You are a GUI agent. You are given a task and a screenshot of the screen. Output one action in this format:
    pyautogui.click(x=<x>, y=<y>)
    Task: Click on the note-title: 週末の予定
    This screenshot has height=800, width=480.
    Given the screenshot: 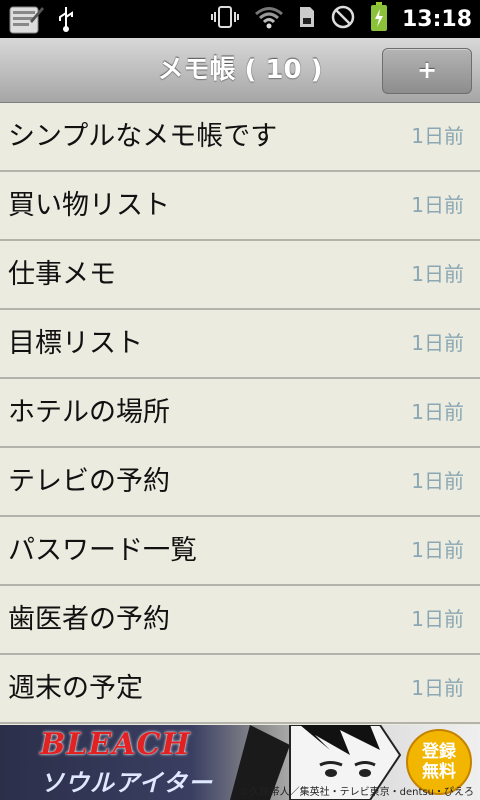 What is the action you would take?
    pyautogui.click(x=75, y=688)
    